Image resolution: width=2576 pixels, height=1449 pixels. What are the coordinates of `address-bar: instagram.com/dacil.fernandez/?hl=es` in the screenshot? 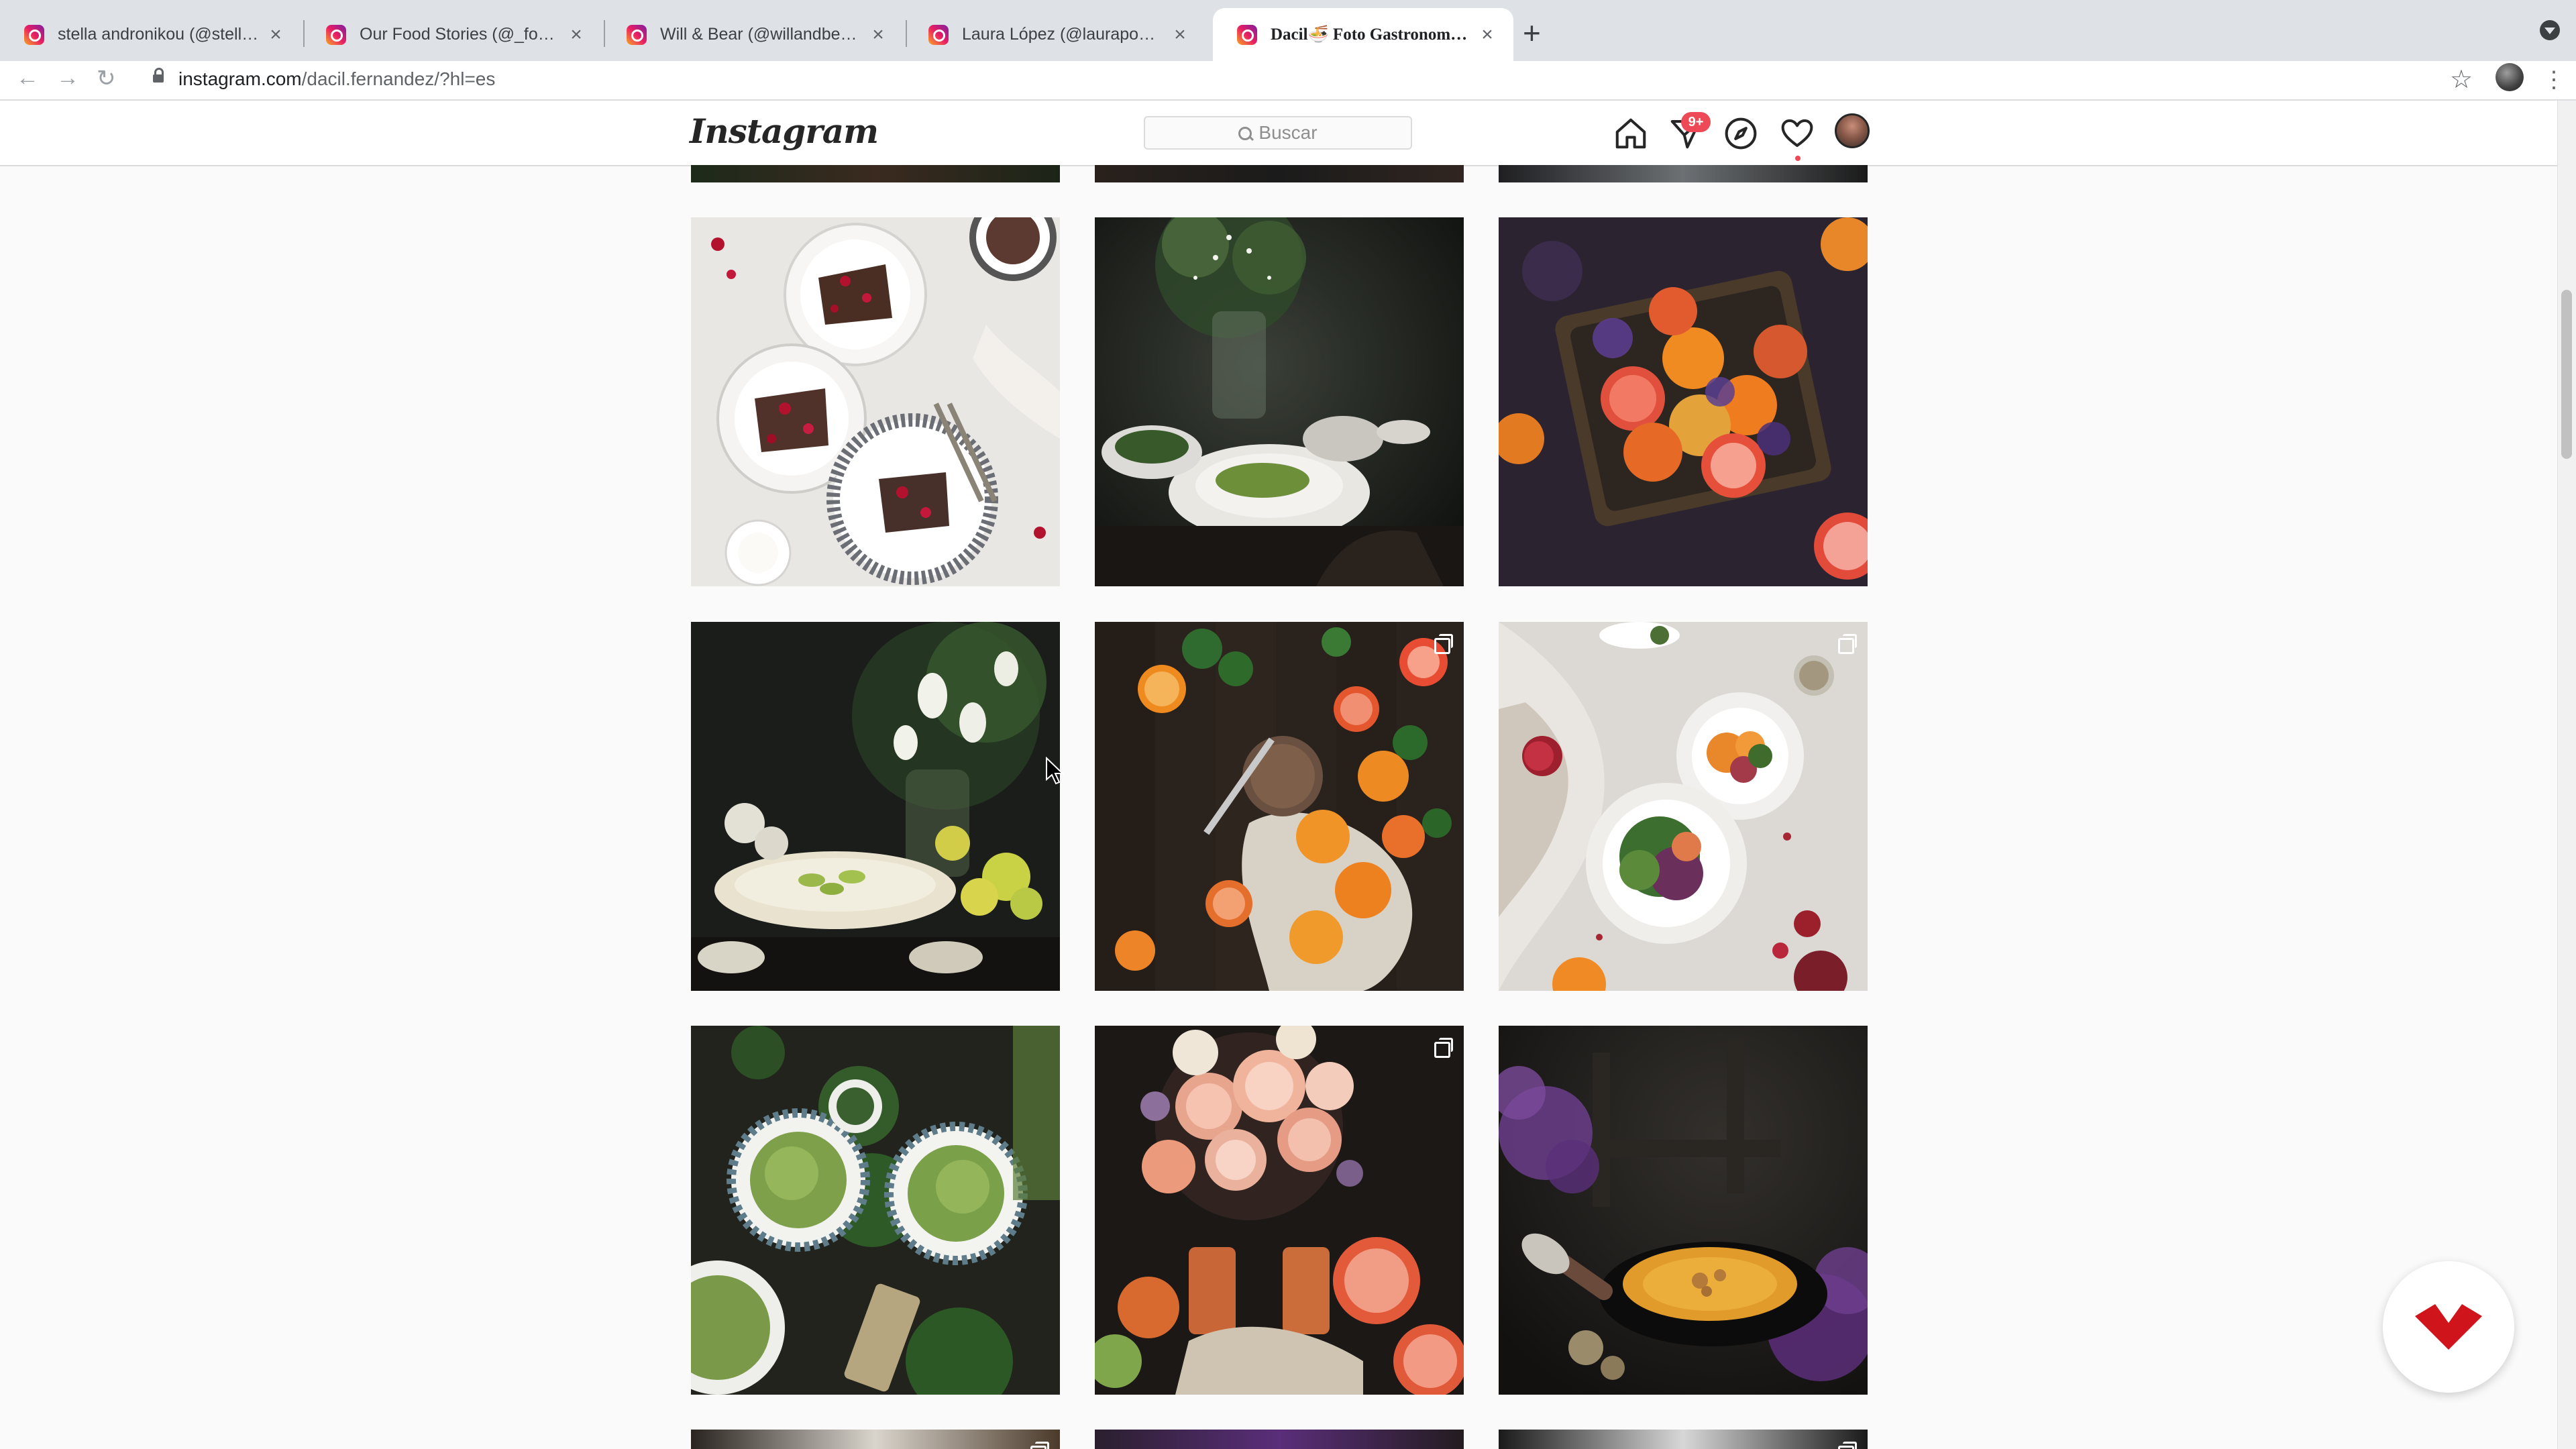 It's located at (336, 79).